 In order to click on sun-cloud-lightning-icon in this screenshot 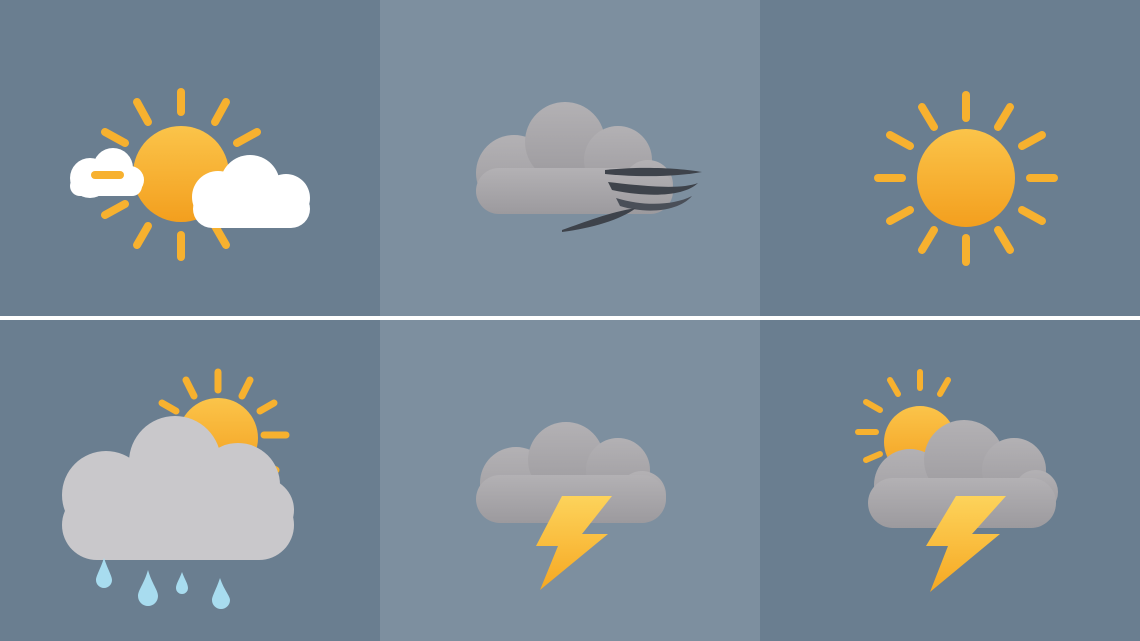, I will do `click(956, 480)`.